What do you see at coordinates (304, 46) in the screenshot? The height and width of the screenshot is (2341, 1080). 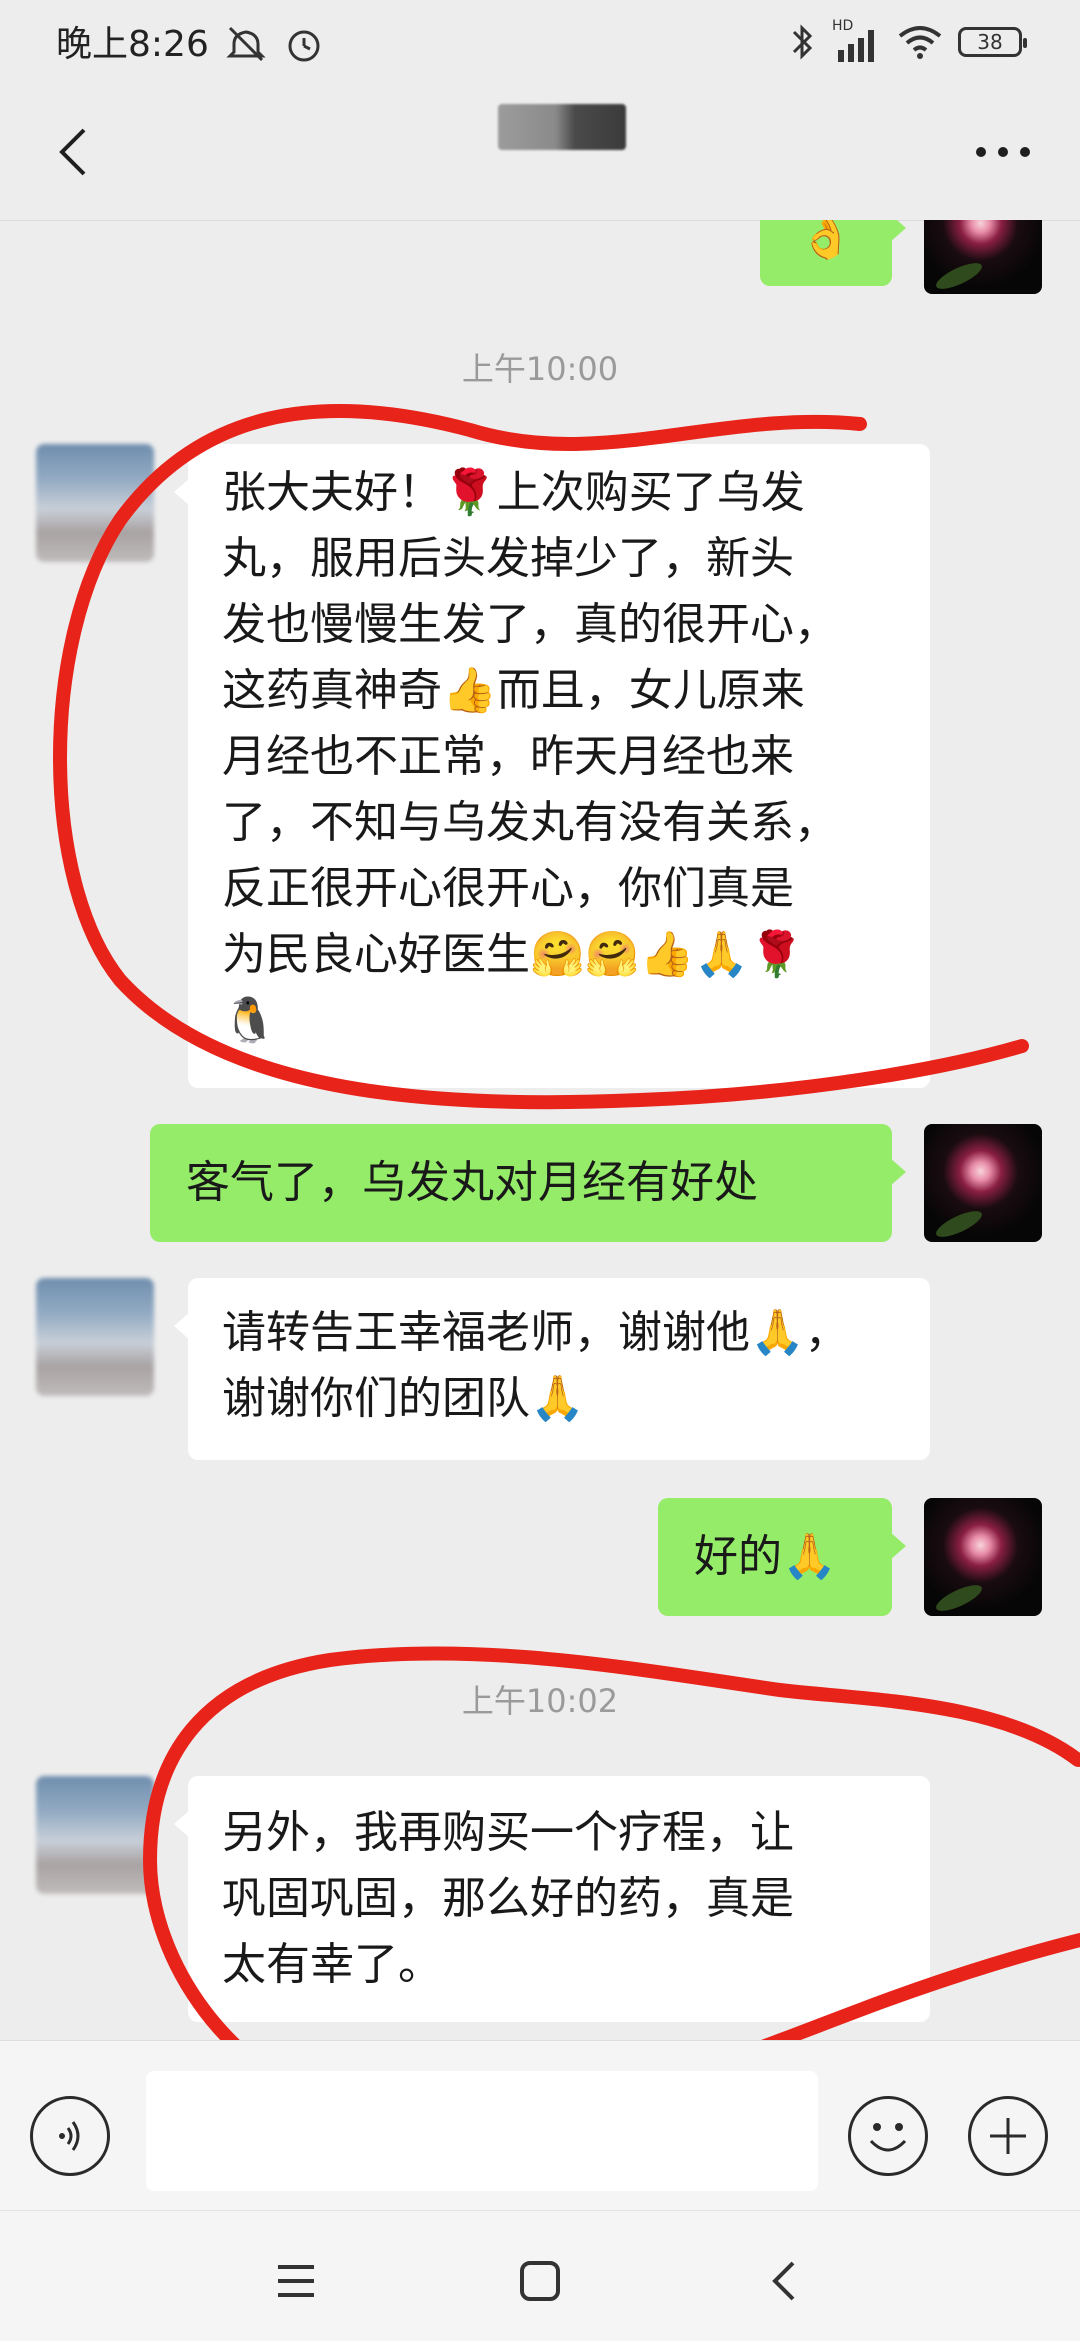 I see `alarm-icon` at bounding box center [304, 46].